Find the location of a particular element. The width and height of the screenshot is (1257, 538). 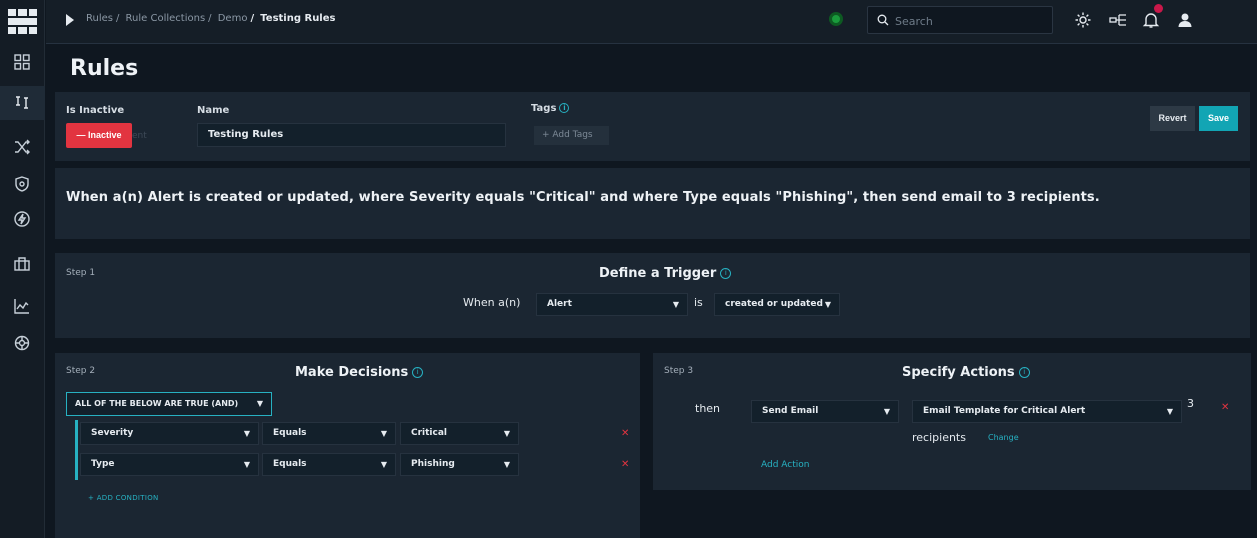

actions-title-text: Specify Actions is located at coordinates (958, 372).